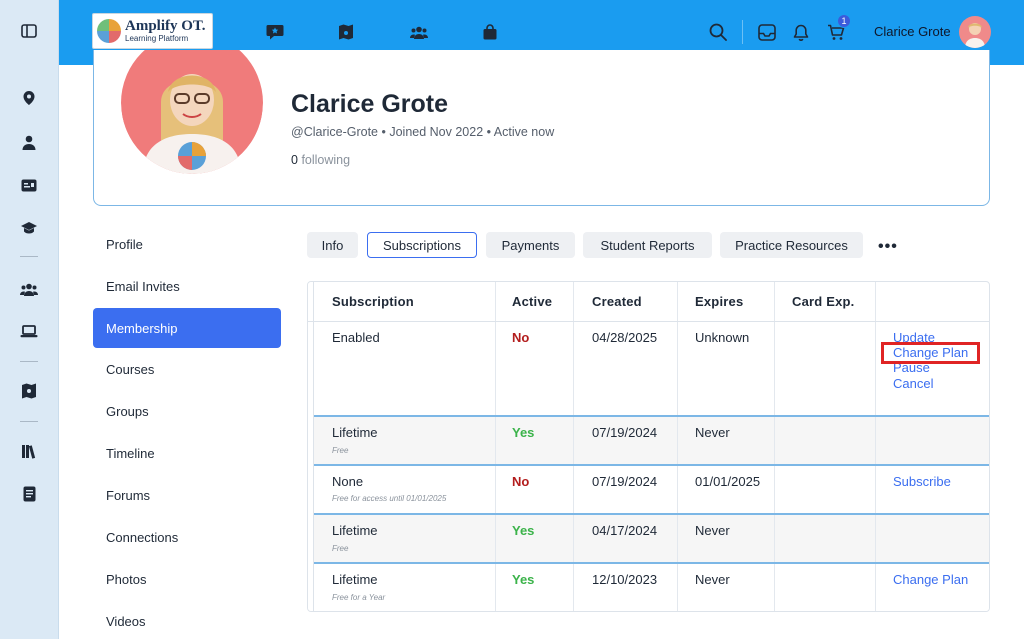  Describe the element at coordinates (29, 331) in the screenshot. I see `laptop-icon` at that location.